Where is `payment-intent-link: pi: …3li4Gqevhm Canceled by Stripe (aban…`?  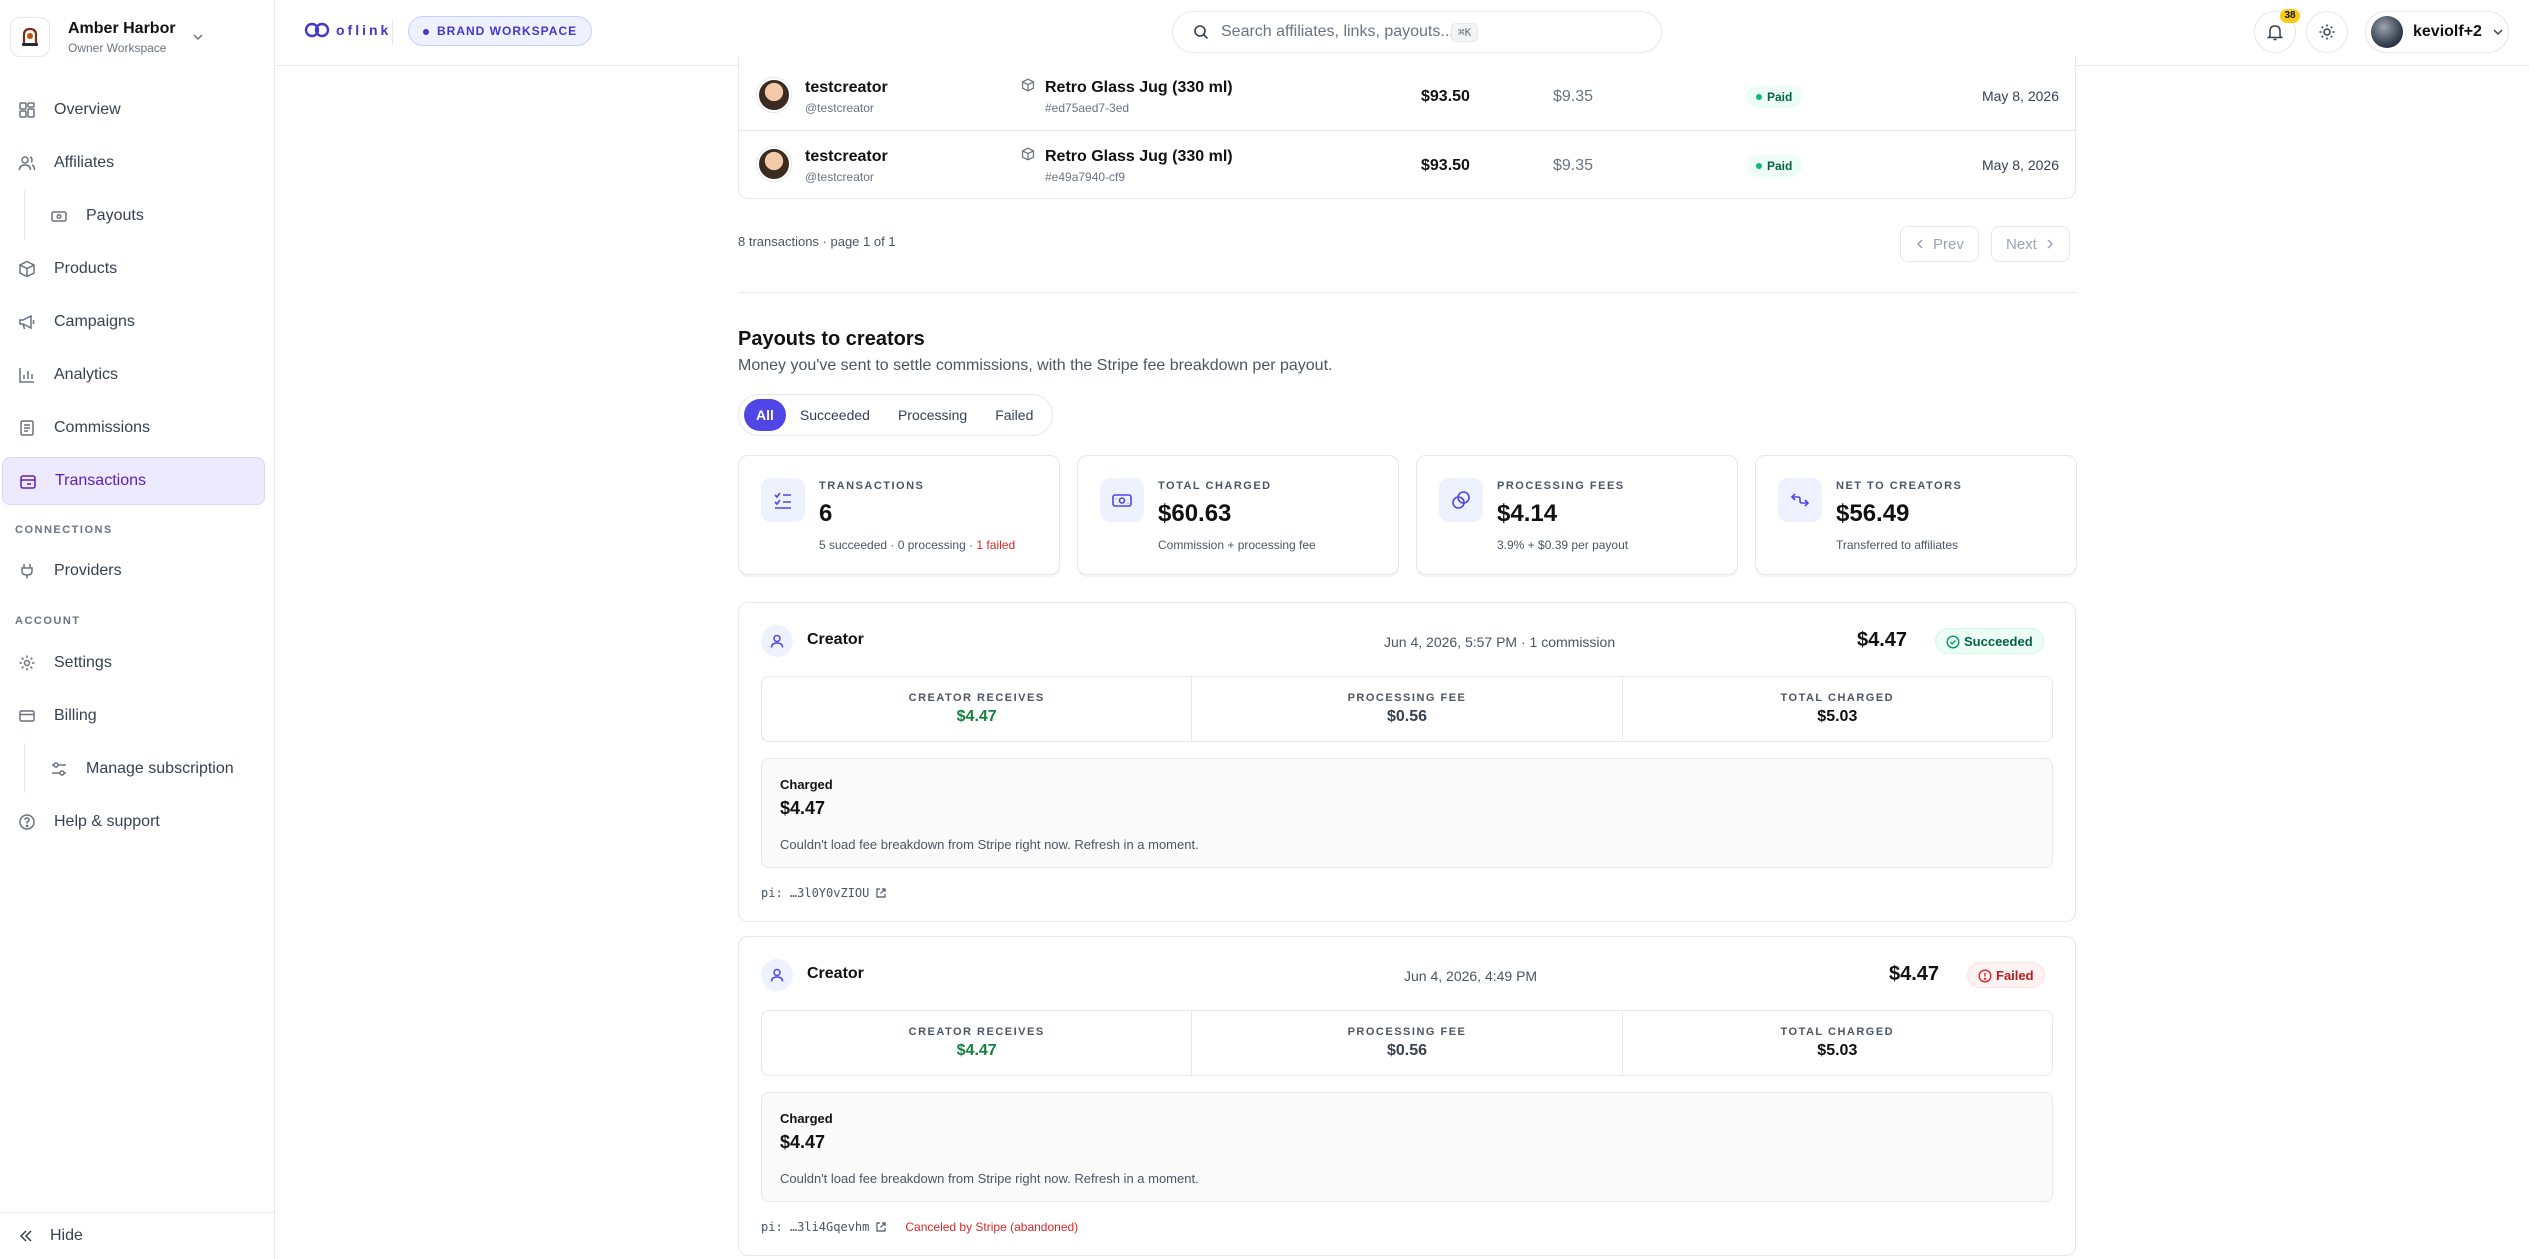
payment-intent-link: pi: …3li4Gqevhm Canceled by Stripe (aban… is located at coordinates (919, 1227).